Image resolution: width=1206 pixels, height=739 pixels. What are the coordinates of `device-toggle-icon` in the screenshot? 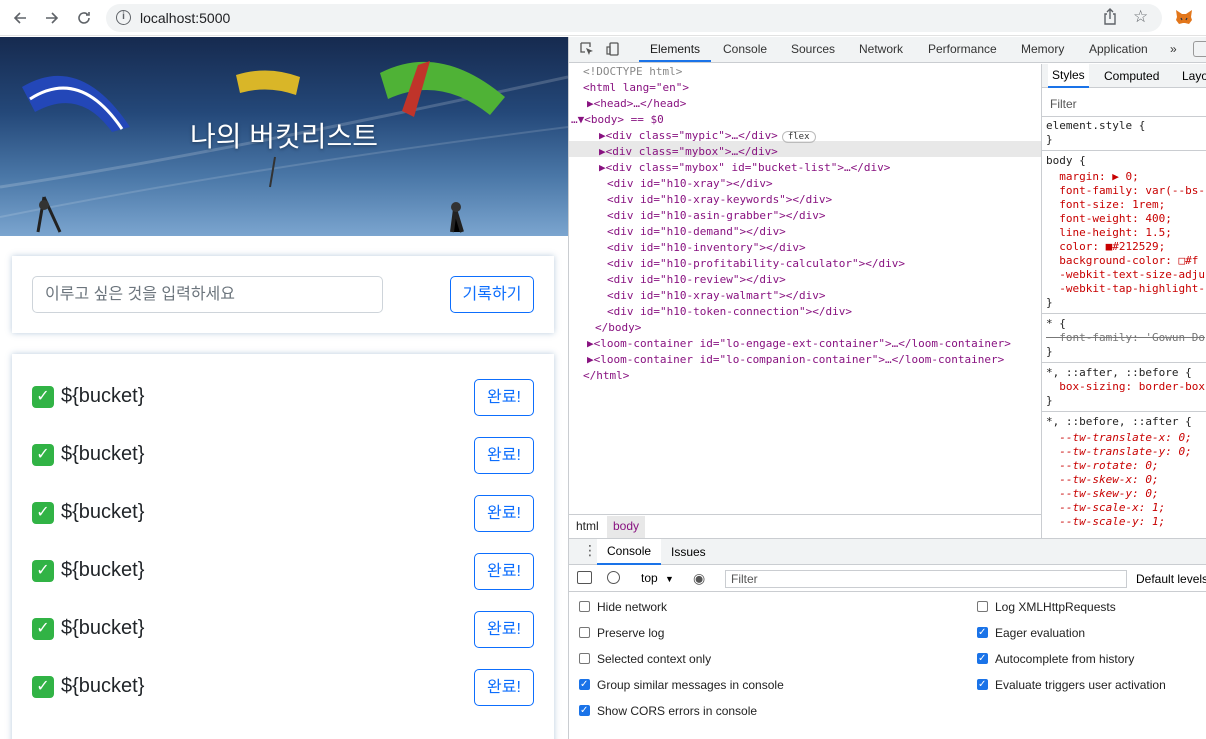 It's located at (613, 49).